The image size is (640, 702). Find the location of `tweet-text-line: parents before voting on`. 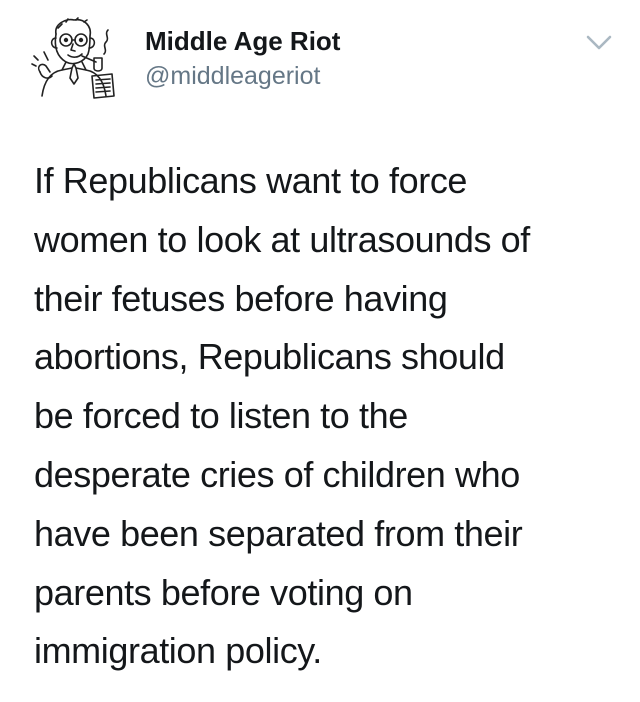

tweet-text-line: parents before voting on is located at coordinates (223, 592).